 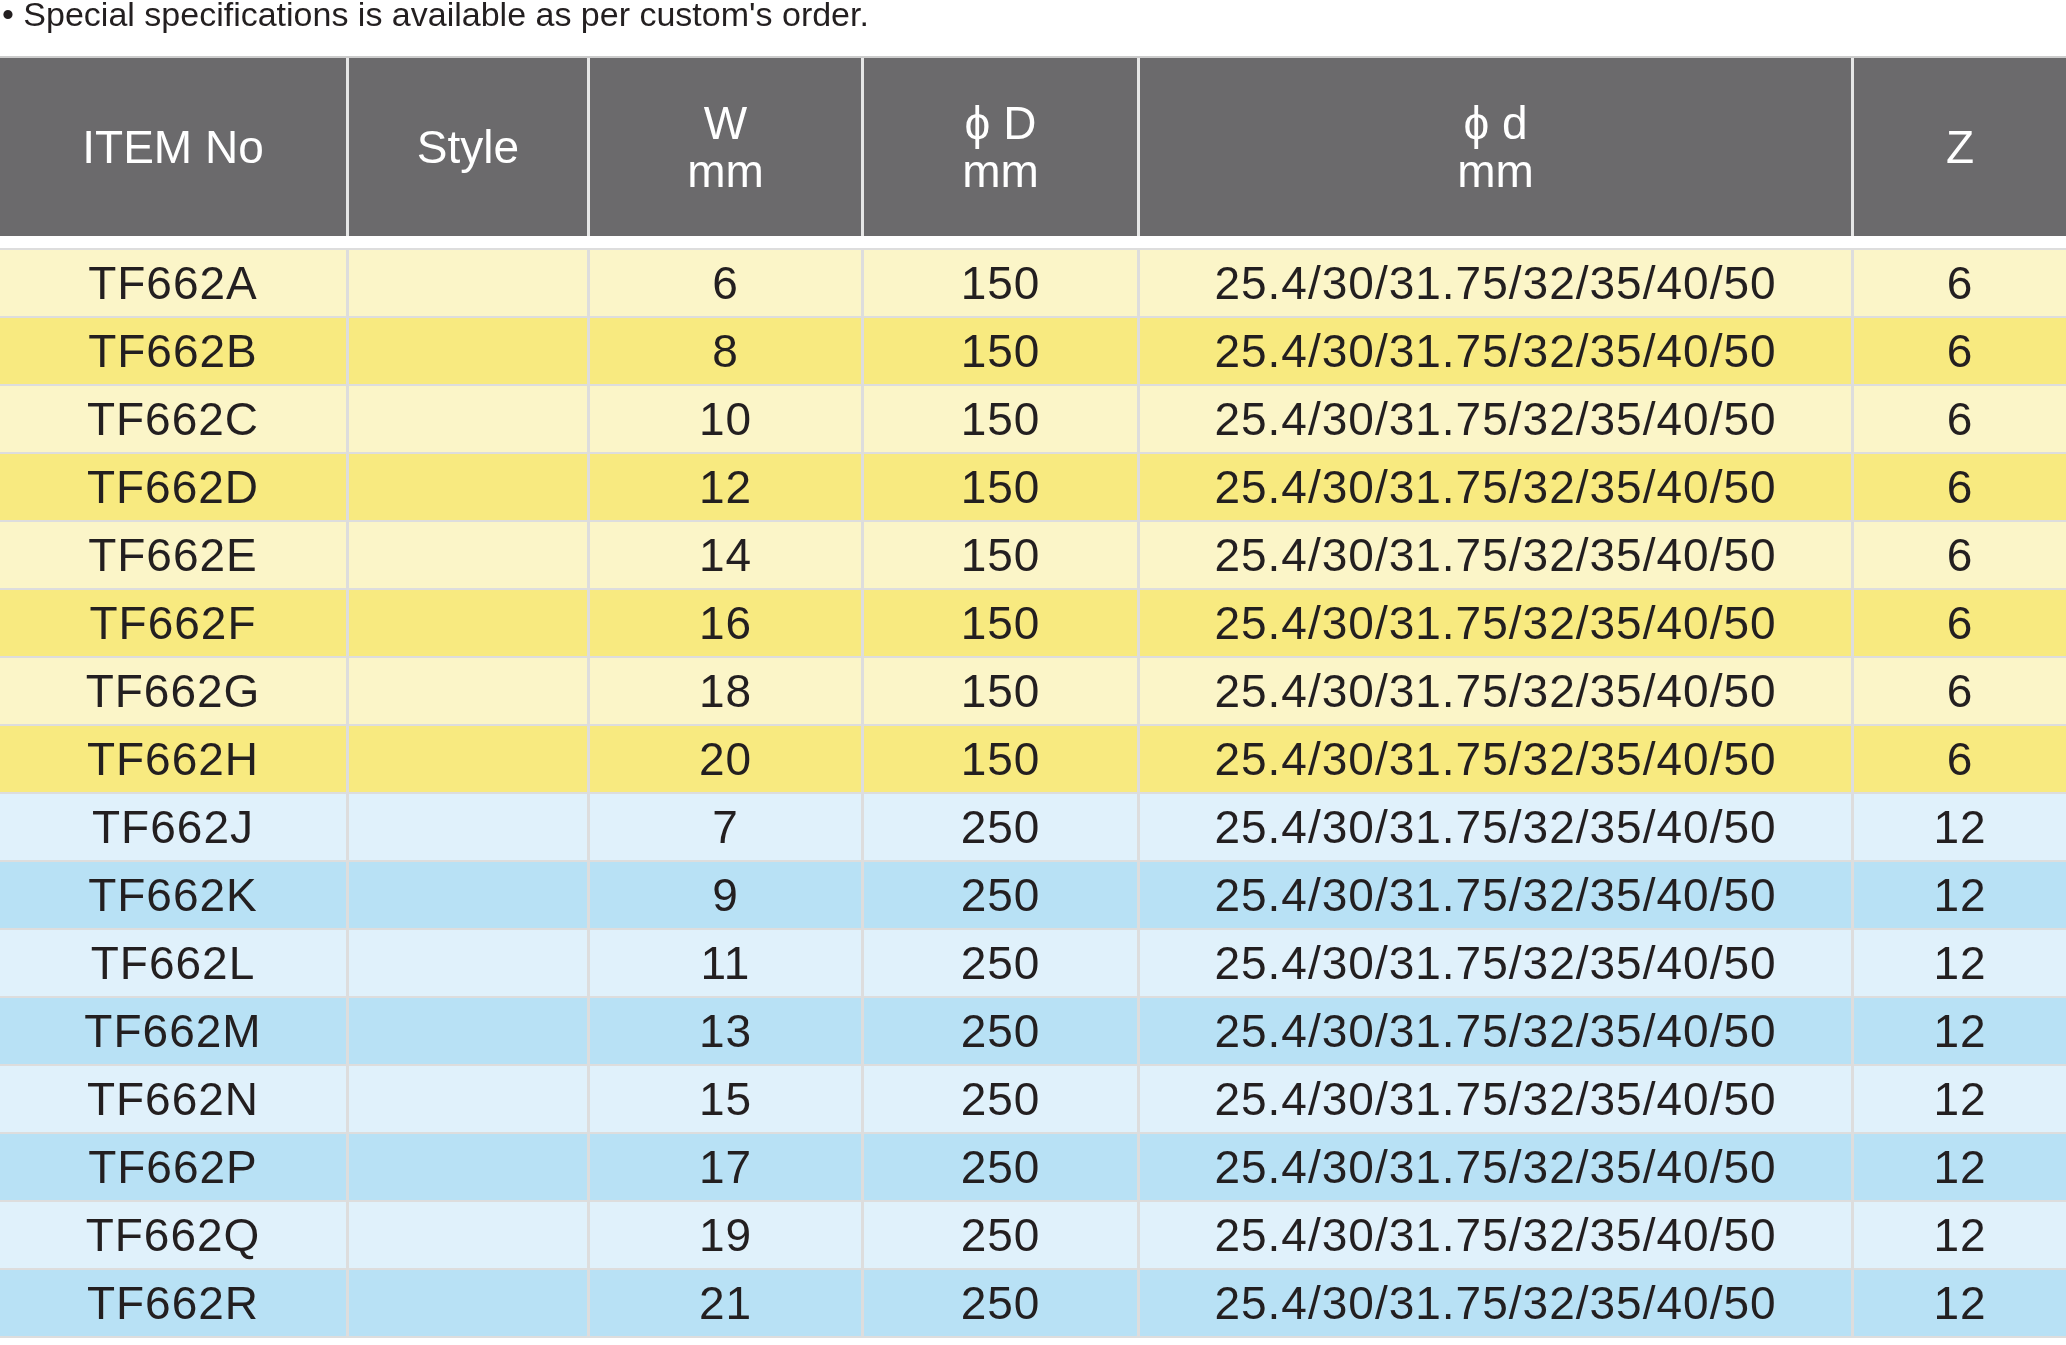 I want to click on column-header: W mm, so click(x=727, y=147).